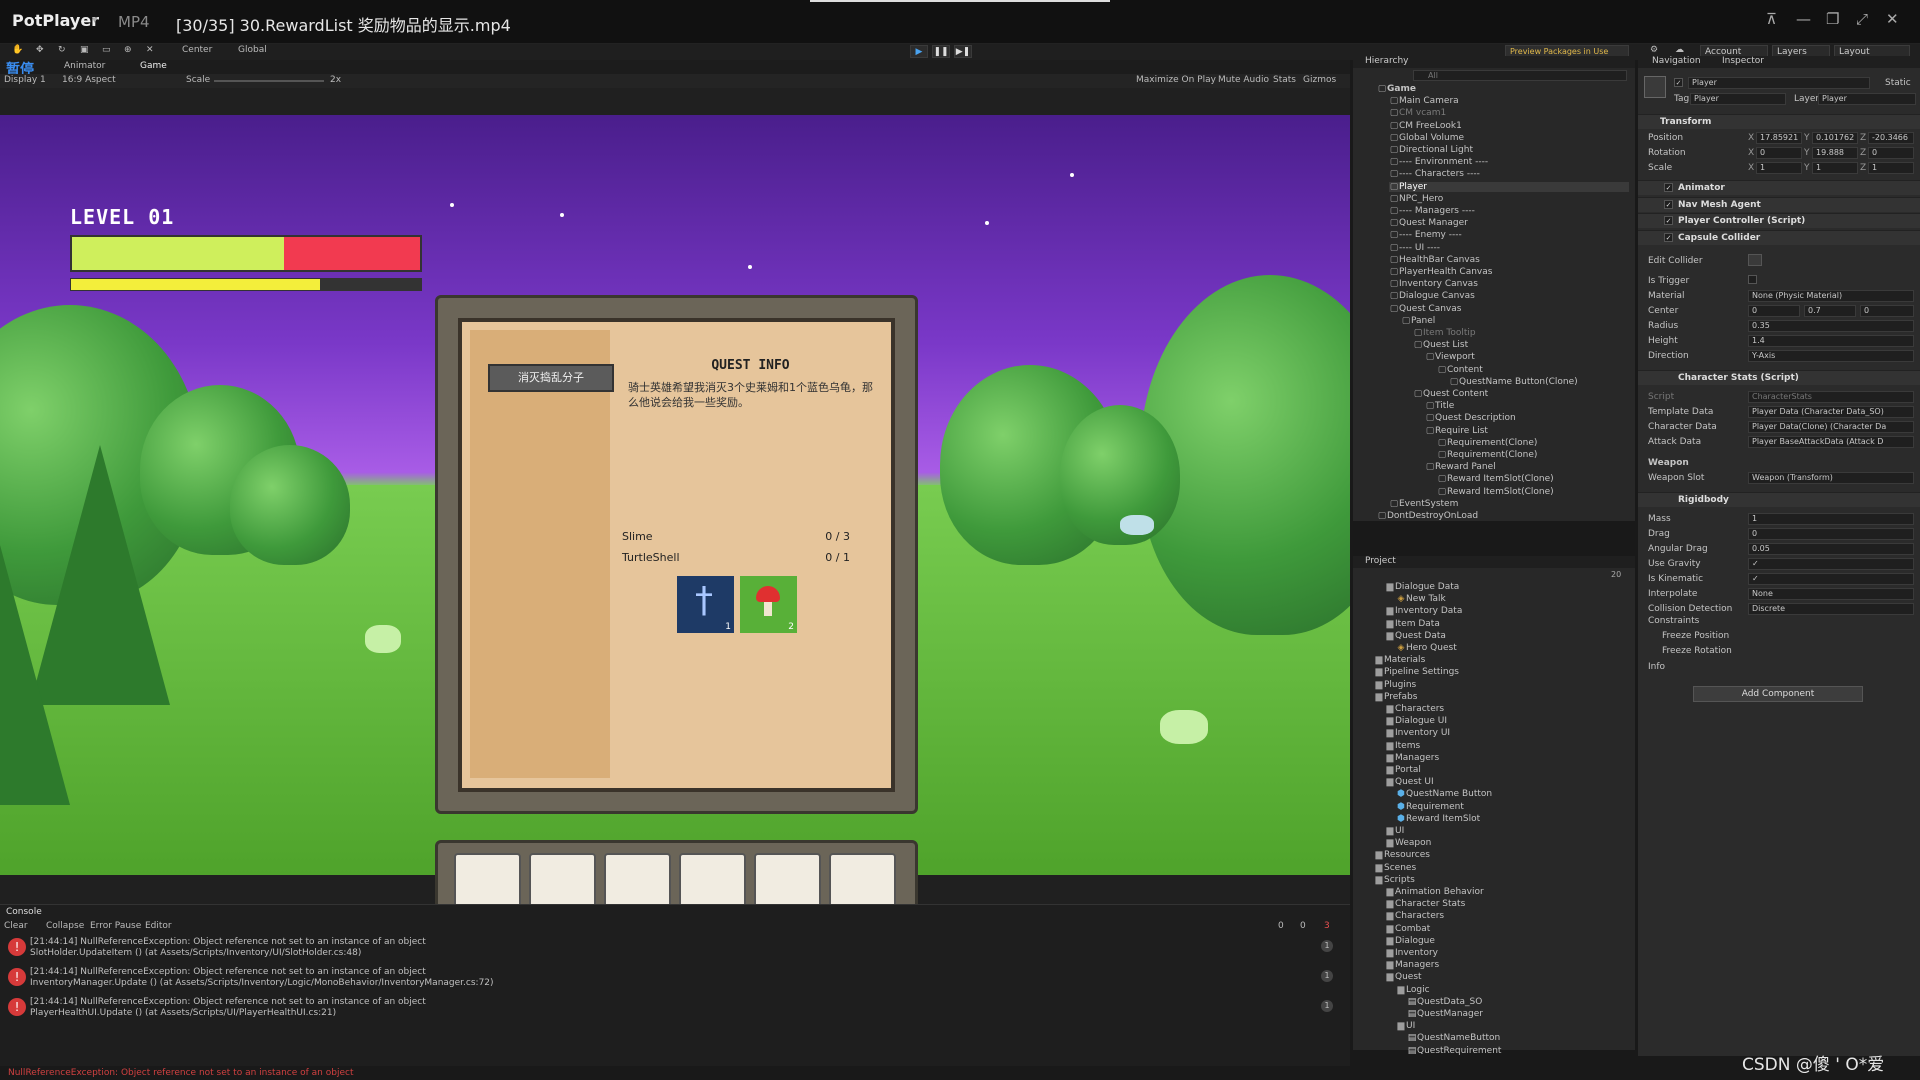 The height and width of the screenshot is (1080, 1920). I want to click on hierarchy-item: ▢ ---- Environment ----, so click(1438, 162).